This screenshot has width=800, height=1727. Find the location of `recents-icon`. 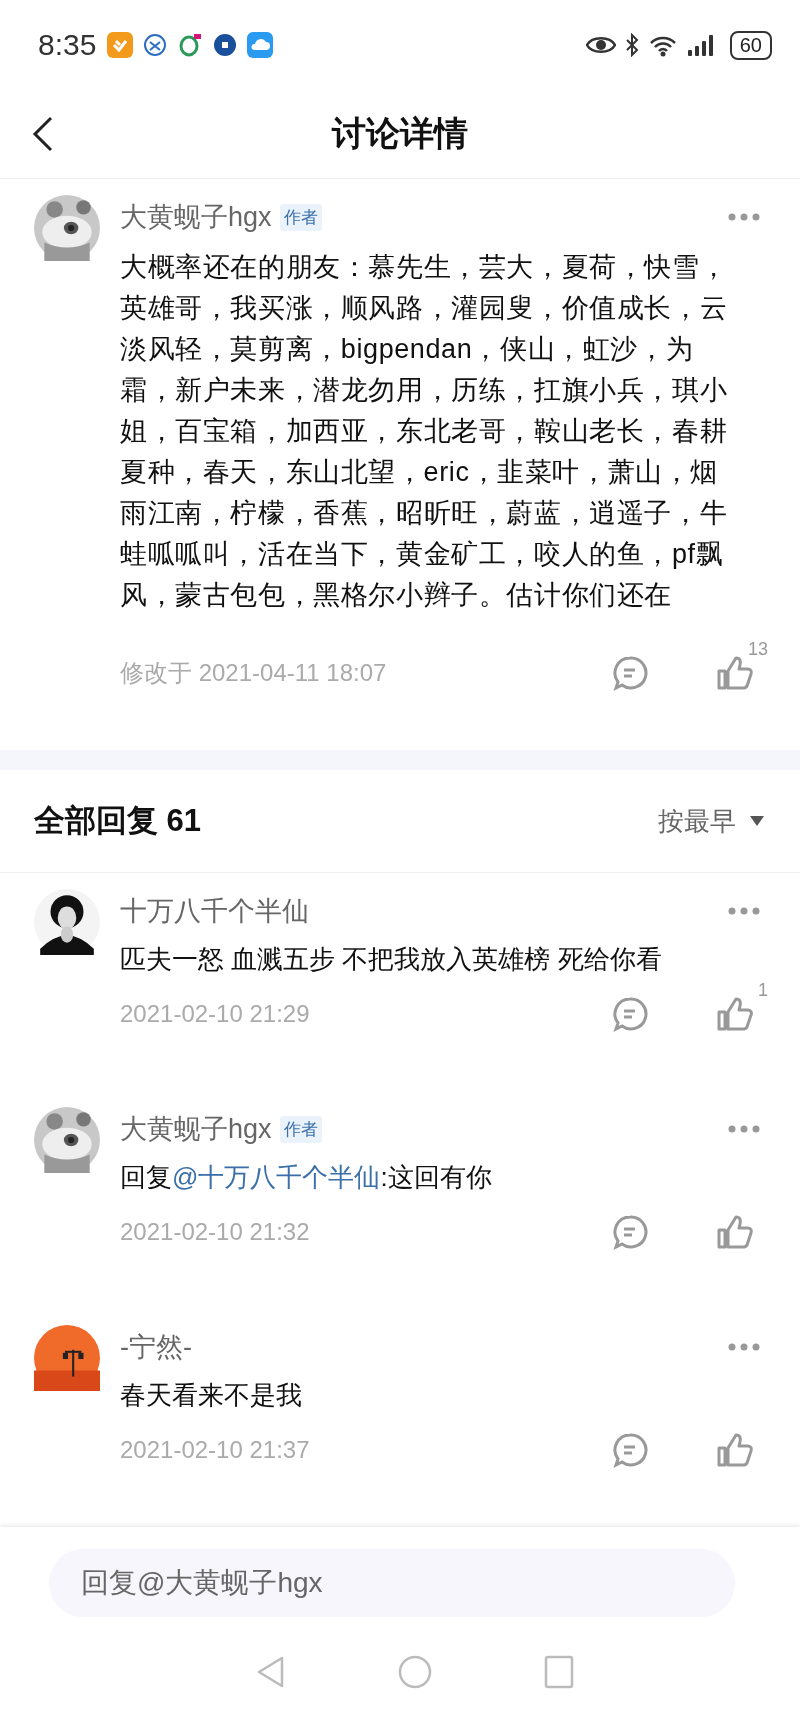

recents-icon is located at coordinates (559, 1672).